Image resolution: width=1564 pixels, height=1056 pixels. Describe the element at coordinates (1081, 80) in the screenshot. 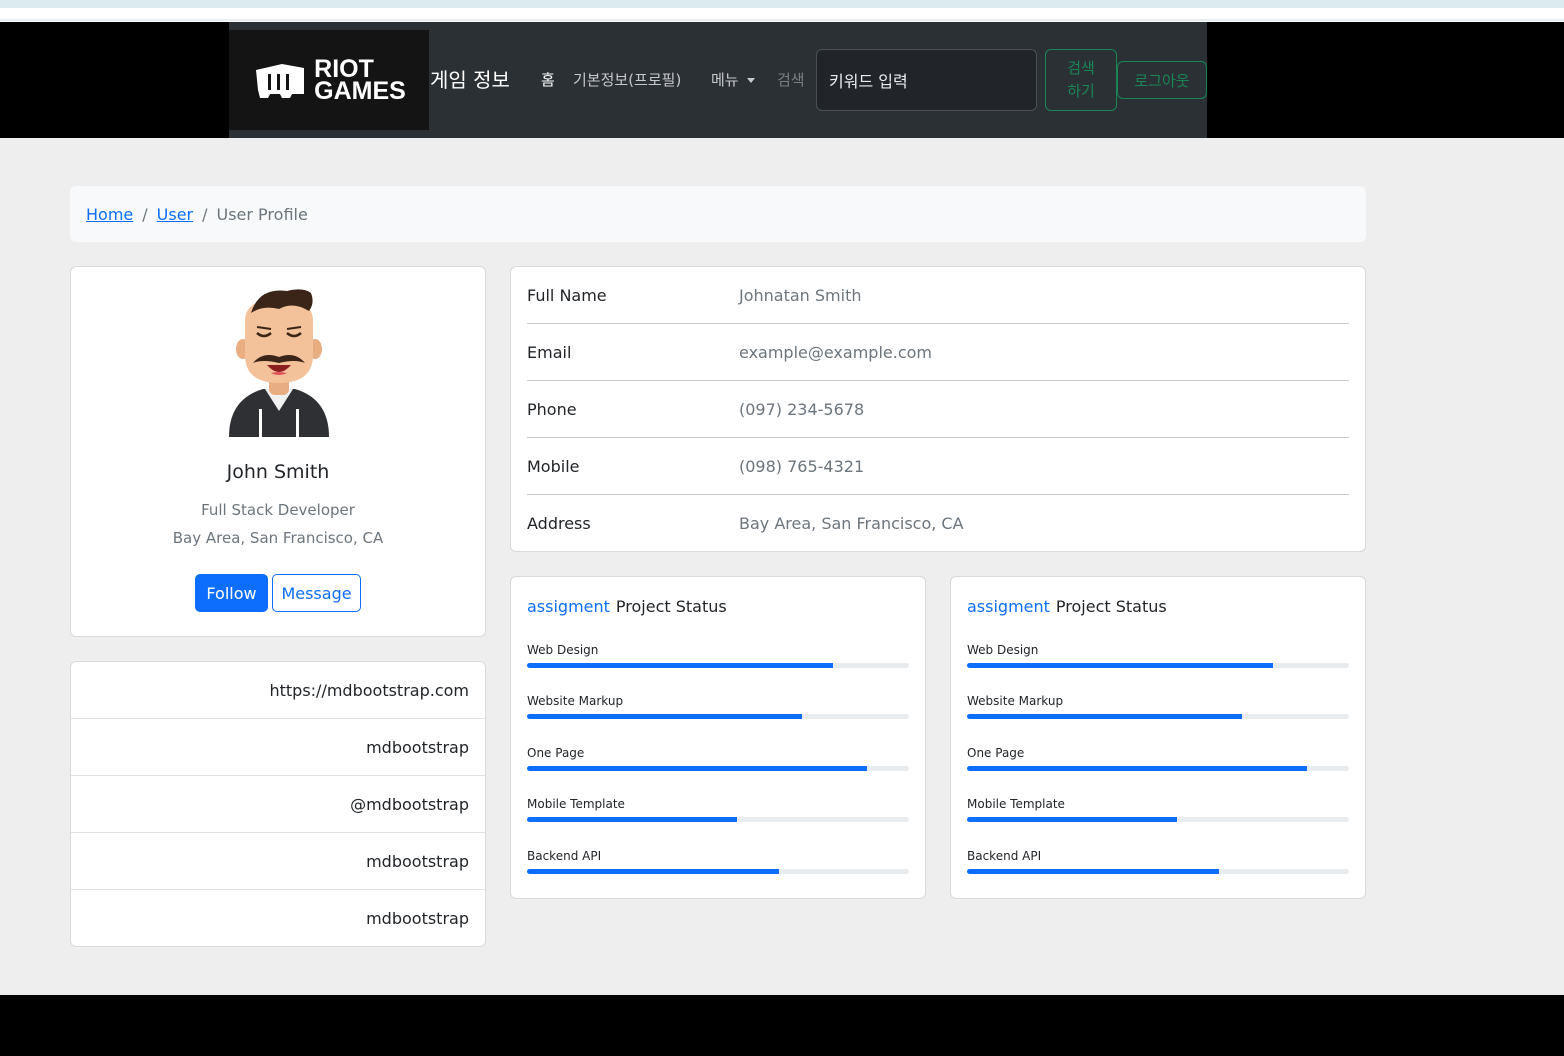

I see `search-button: 검색 하기` at that location.